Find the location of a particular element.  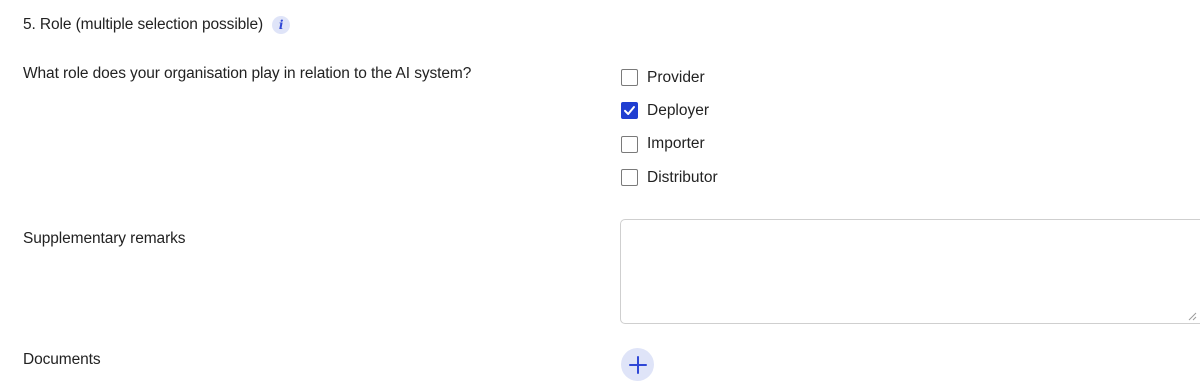

role-option-deployer: Deployer is located at coordinates (771, 110).